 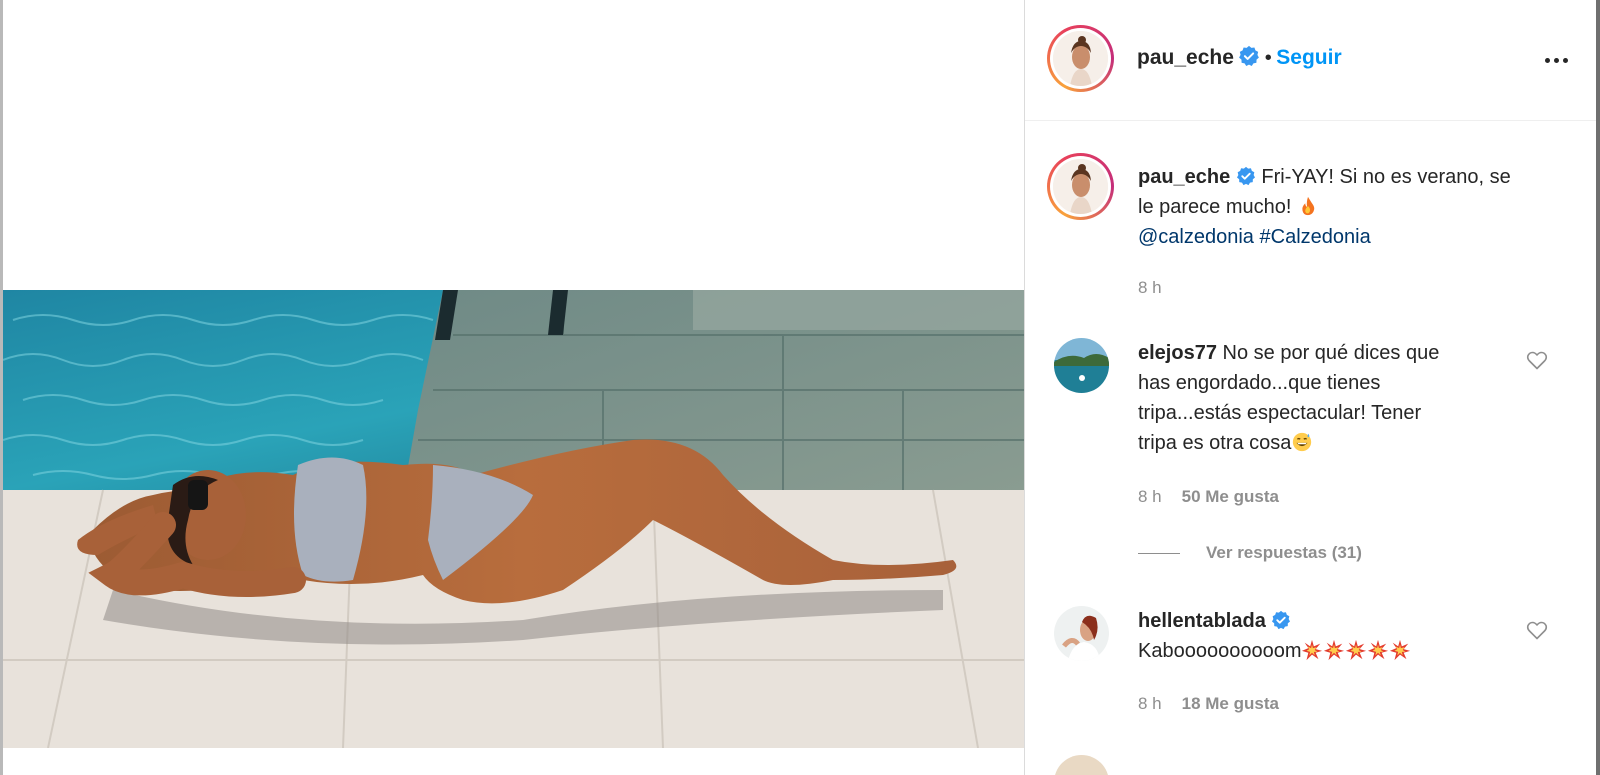 I want to click on window-right-border, so click(x=1598, y=387).